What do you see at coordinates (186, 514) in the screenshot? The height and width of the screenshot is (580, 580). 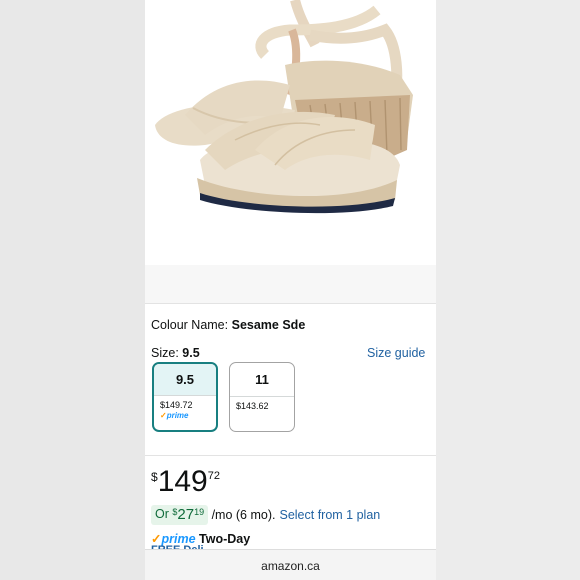 I see `monthly-whole: 27` at bounding box center [186, 514].